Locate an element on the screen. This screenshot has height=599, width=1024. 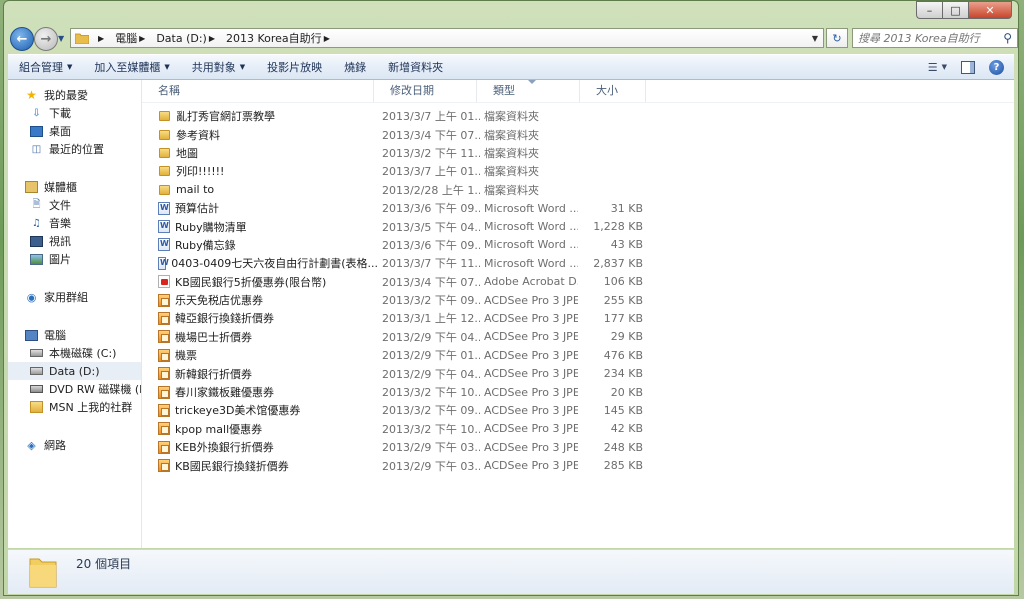
file-row: 地圖 2013/3/2 下午 11... 檔案資料夾 is located at coordinates (578, 153).